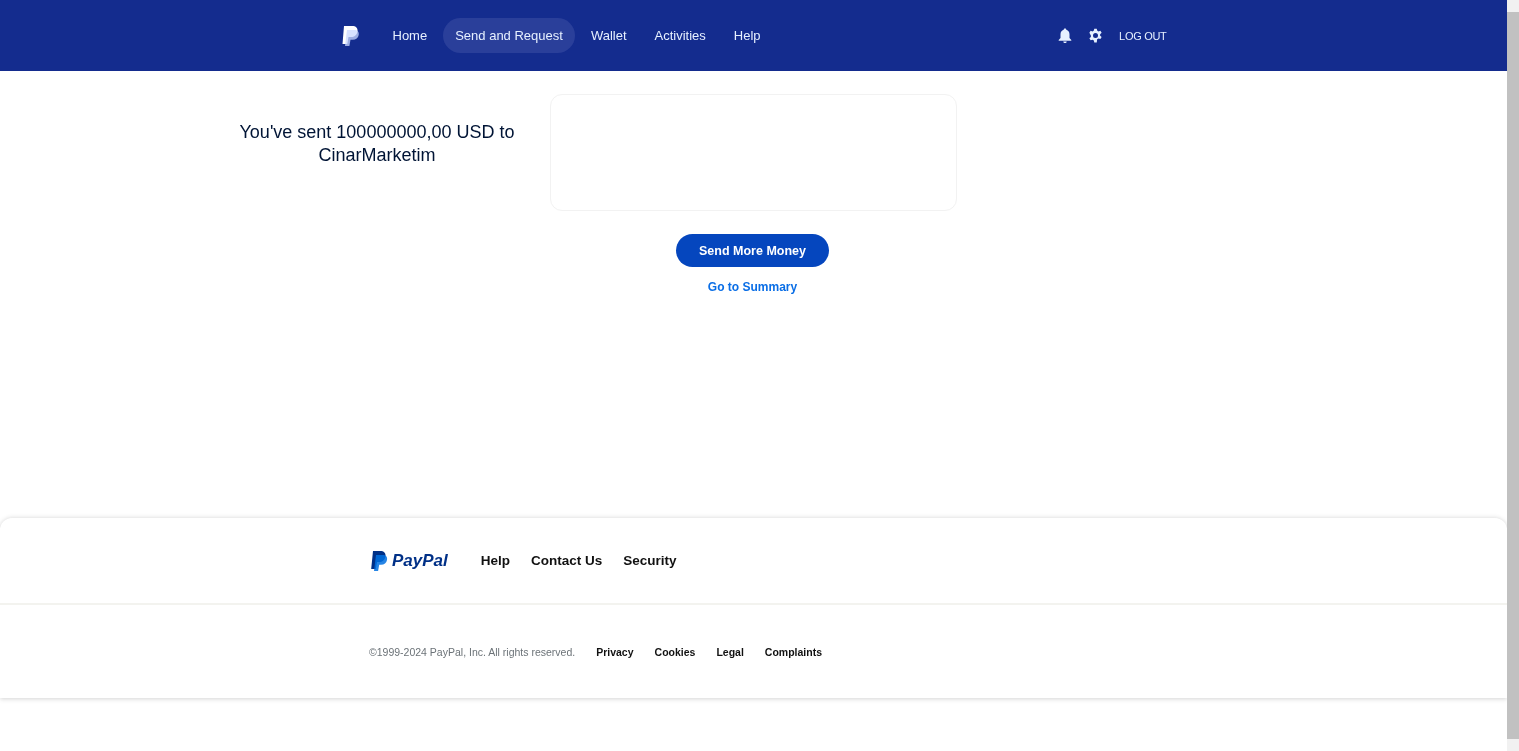 This screenshot has width=1519, height=751. Describe the element at coordinates (650, 560) in the screenshot. I see `footer-link: Security` at that location.